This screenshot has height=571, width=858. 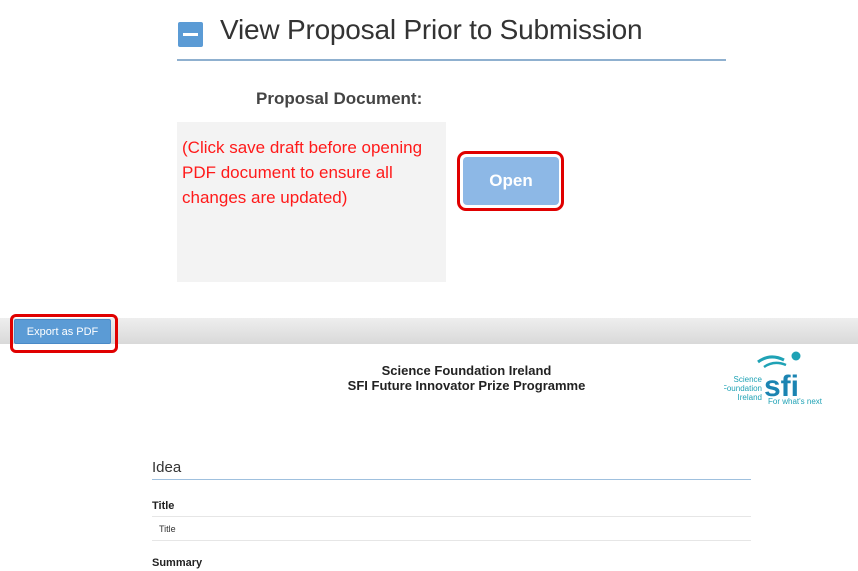 What do you see at coordinates (431, 29) in the screenshot?
I see `section-heading: View Proposal Prior to Submission` at bounding box center [431, 29].